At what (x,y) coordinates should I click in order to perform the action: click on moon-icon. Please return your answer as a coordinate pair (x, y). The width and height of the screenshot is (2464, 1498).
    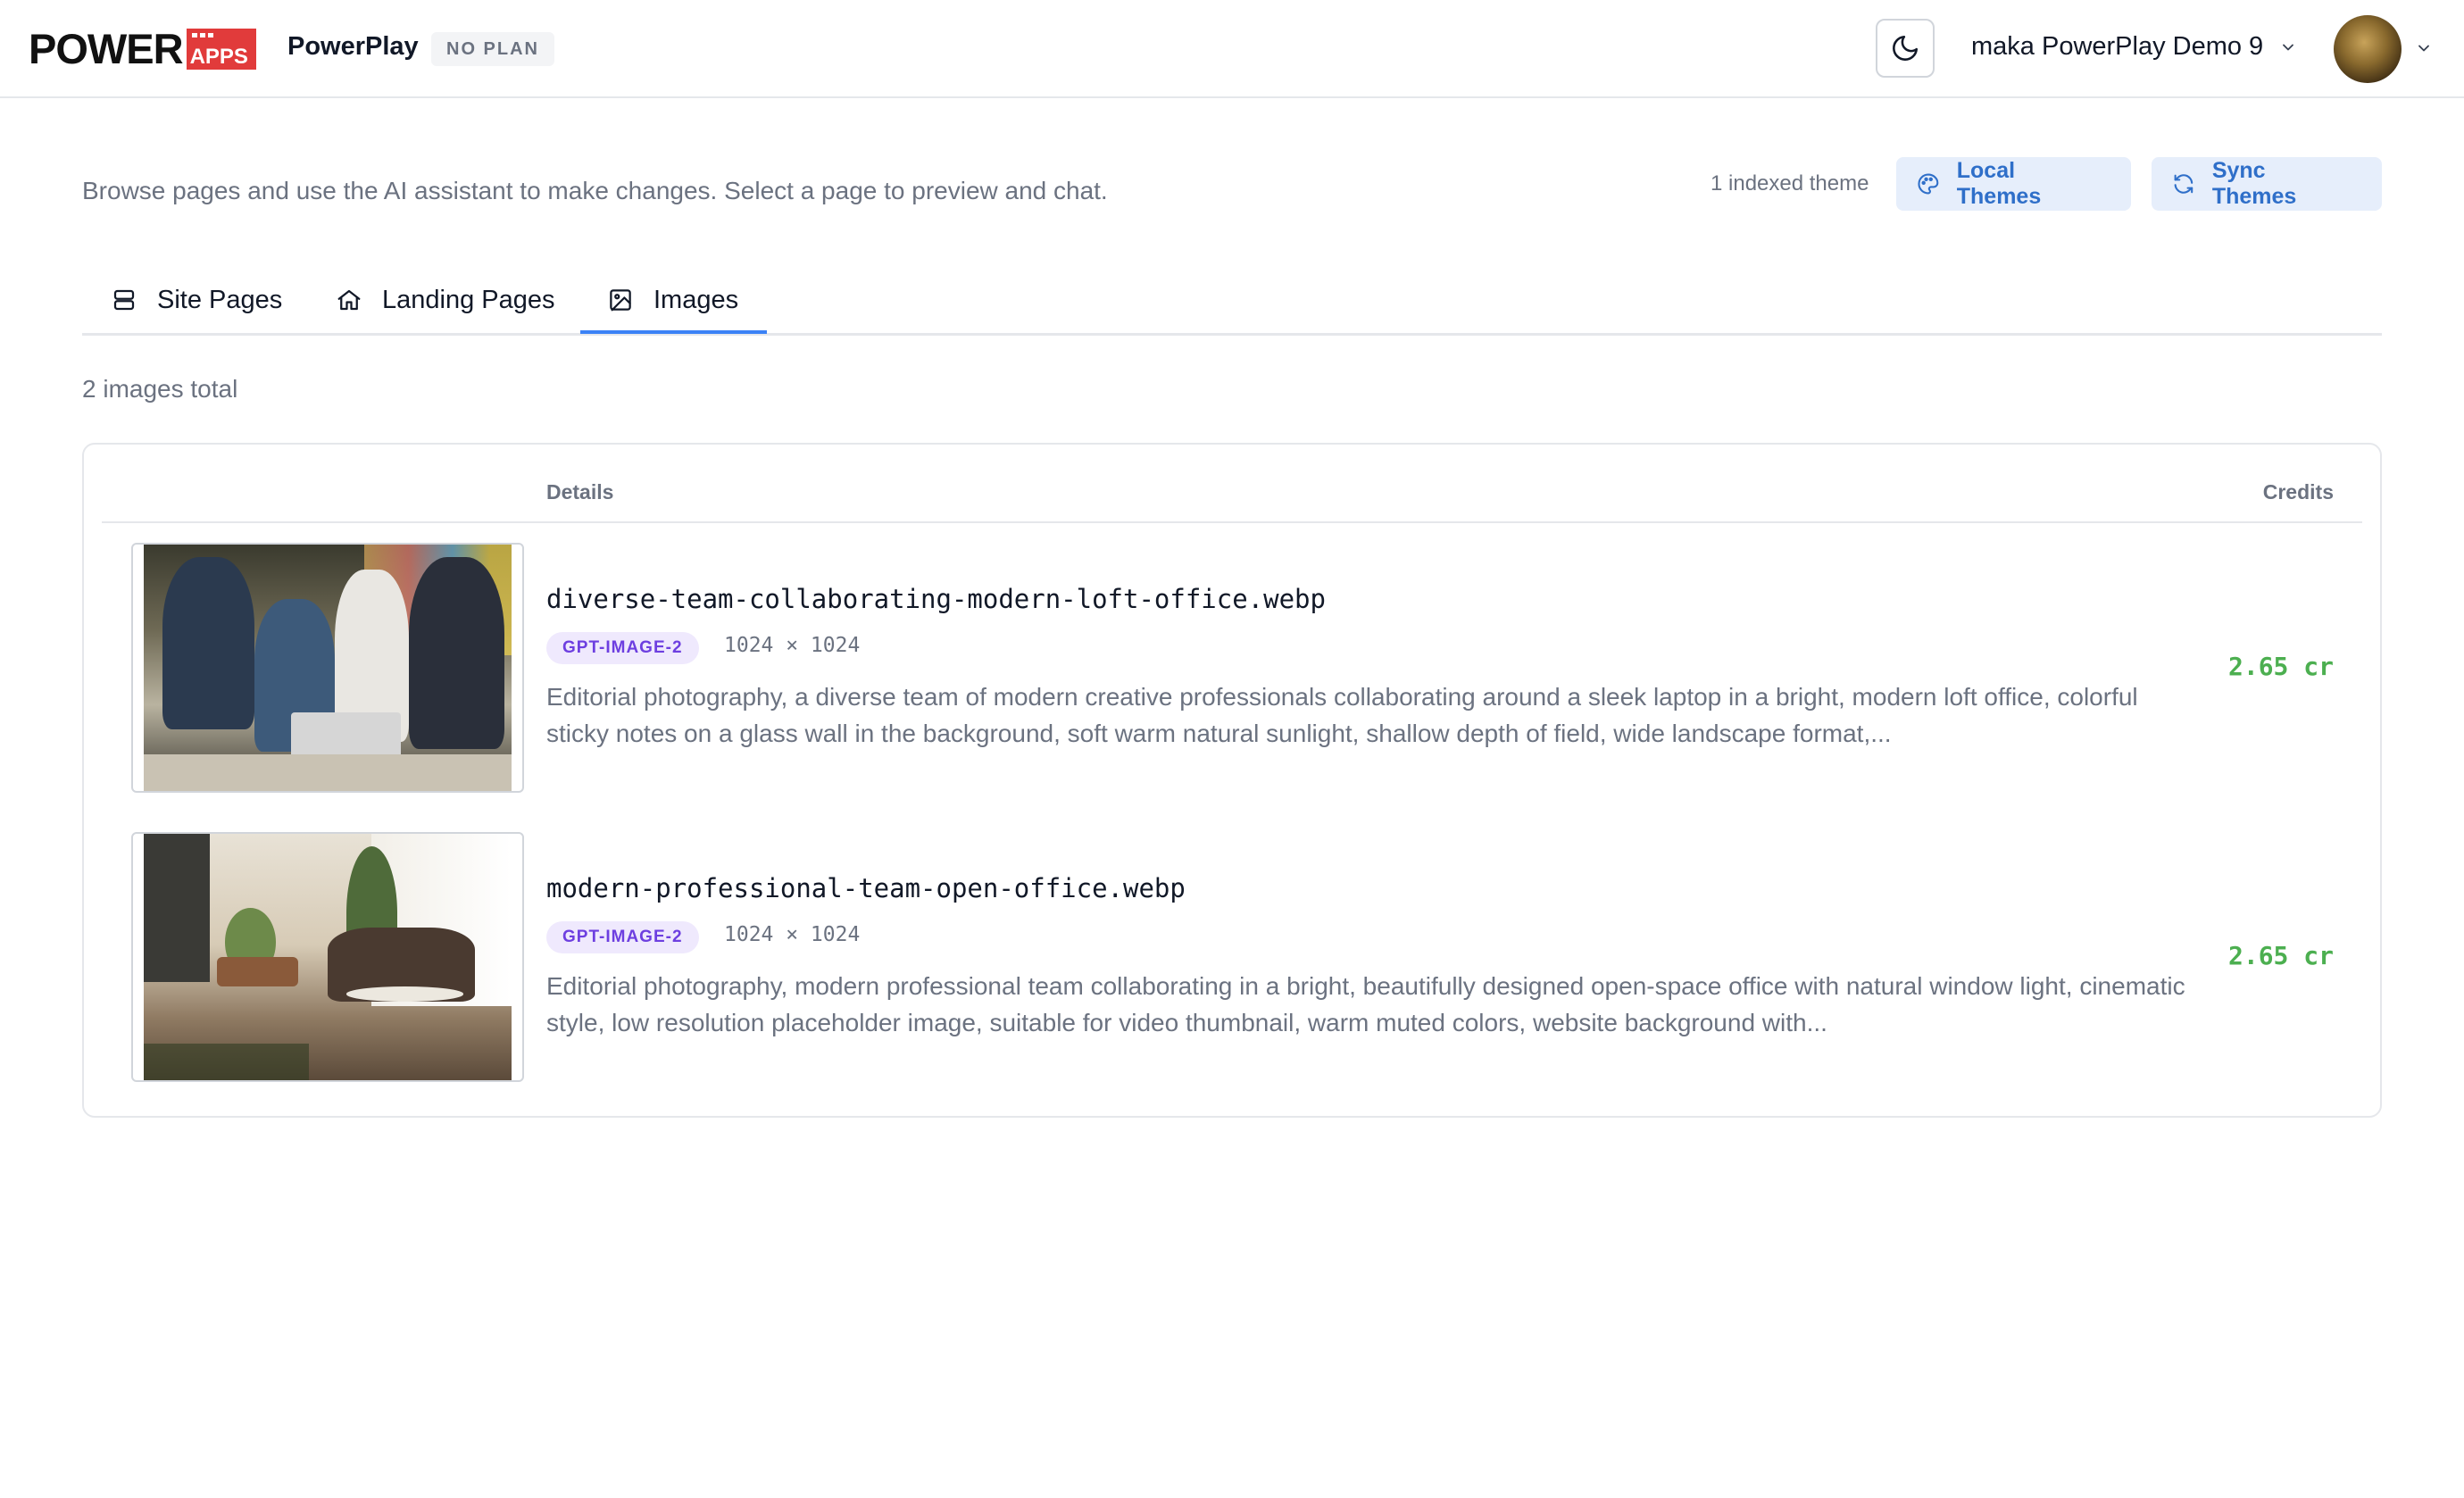
    Looking at the image, I should click on (1906, 48).